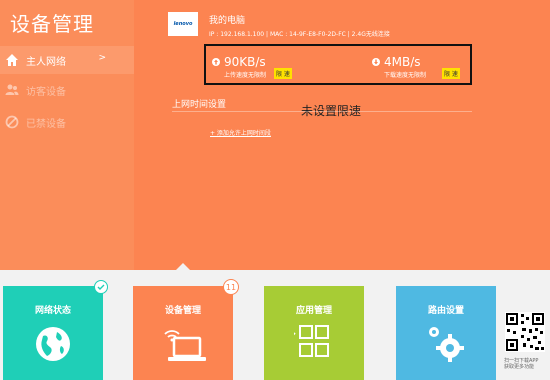 The width and height of the screenshot is (550, 380). Describe the element at coordinates (52, 24) in the screenshot. I see `page-title: 设备管理` at that location.